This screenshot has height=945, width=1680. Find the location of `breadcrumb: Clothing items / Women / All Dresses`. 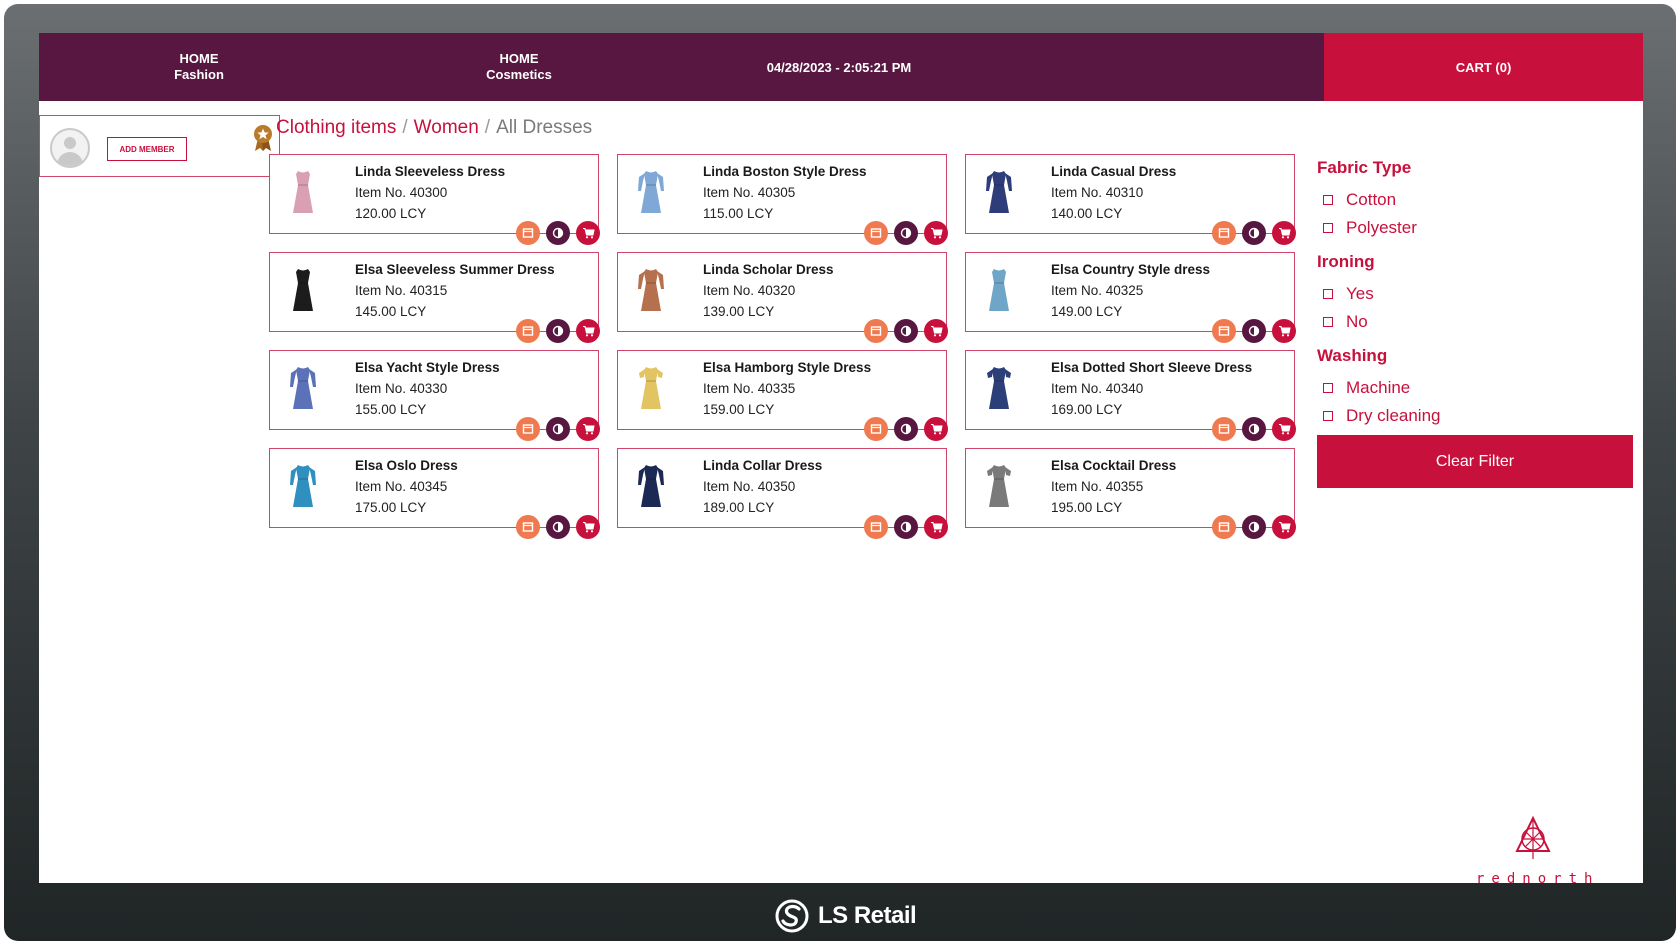

breadcrumb: Clothing items / Women / All Dresses is located at coordinates (434, 129).